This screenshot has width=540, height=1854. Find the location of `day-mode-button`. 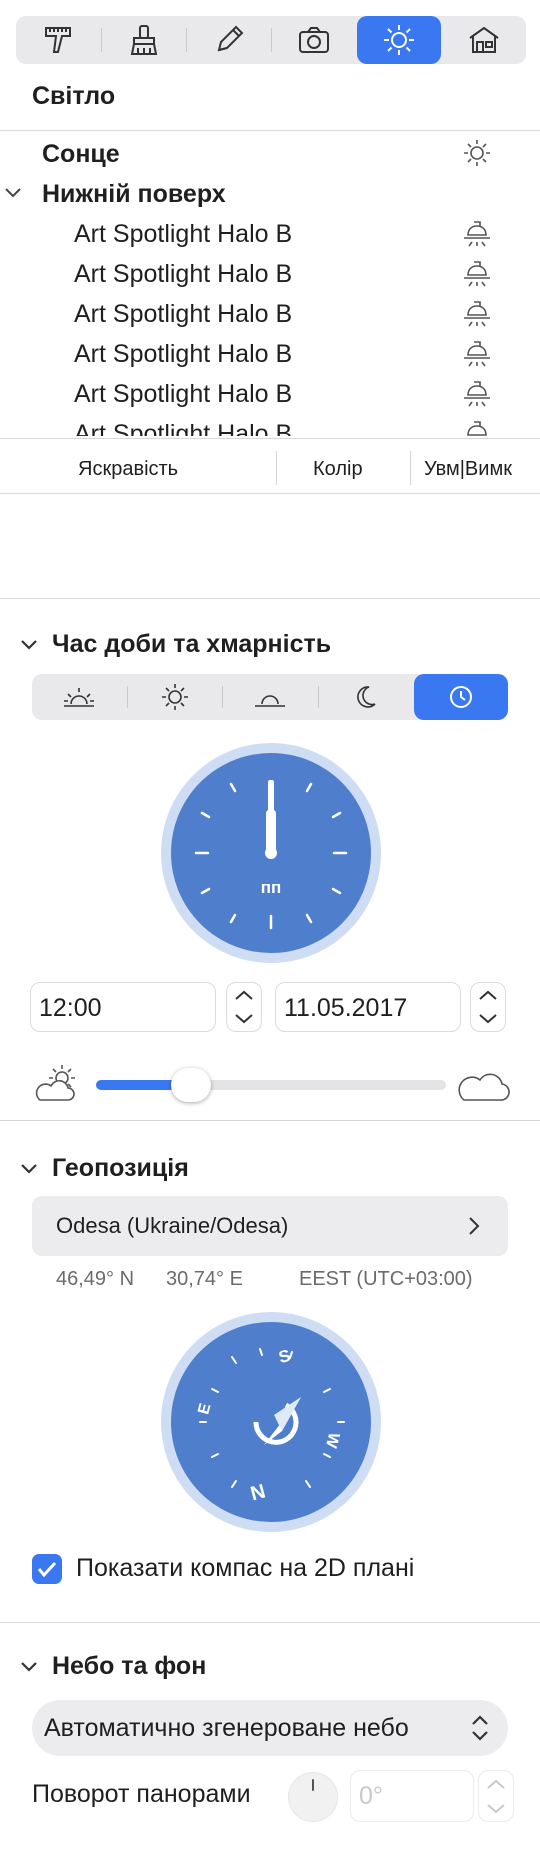

day-mode-button is located at coordinates (175, 697).